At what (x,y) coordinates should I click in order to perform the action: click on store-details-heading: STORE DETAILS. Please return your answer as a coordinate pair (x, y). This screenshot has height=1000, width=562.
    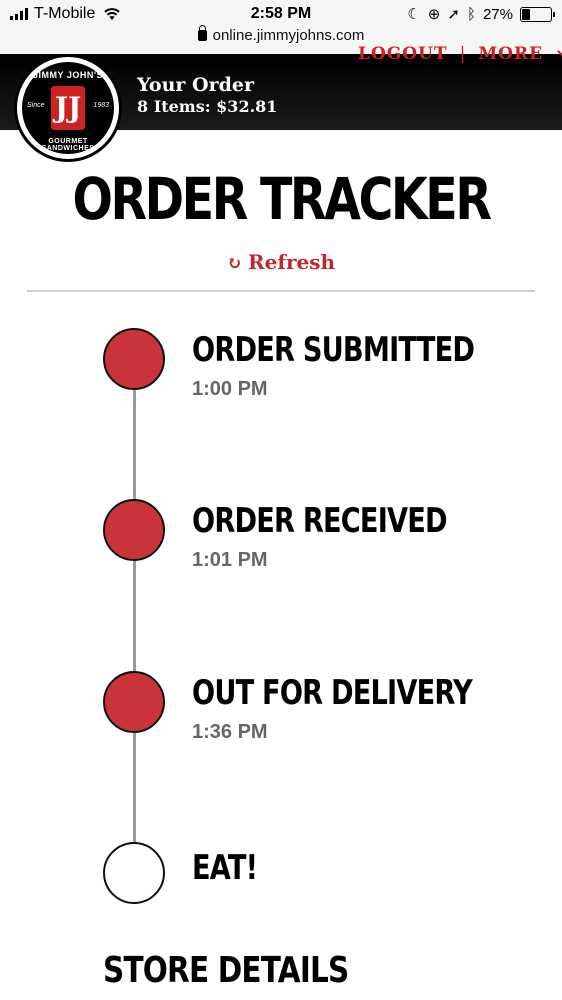
    Looking at the image, I should click on (226, 970).